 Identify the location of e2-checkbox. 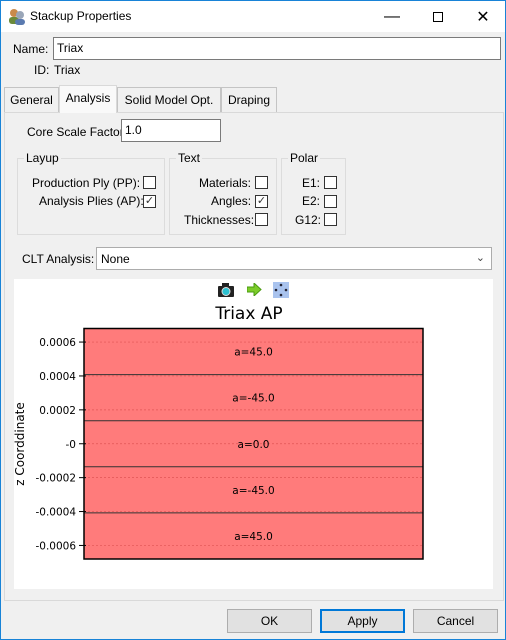
(330, 201).